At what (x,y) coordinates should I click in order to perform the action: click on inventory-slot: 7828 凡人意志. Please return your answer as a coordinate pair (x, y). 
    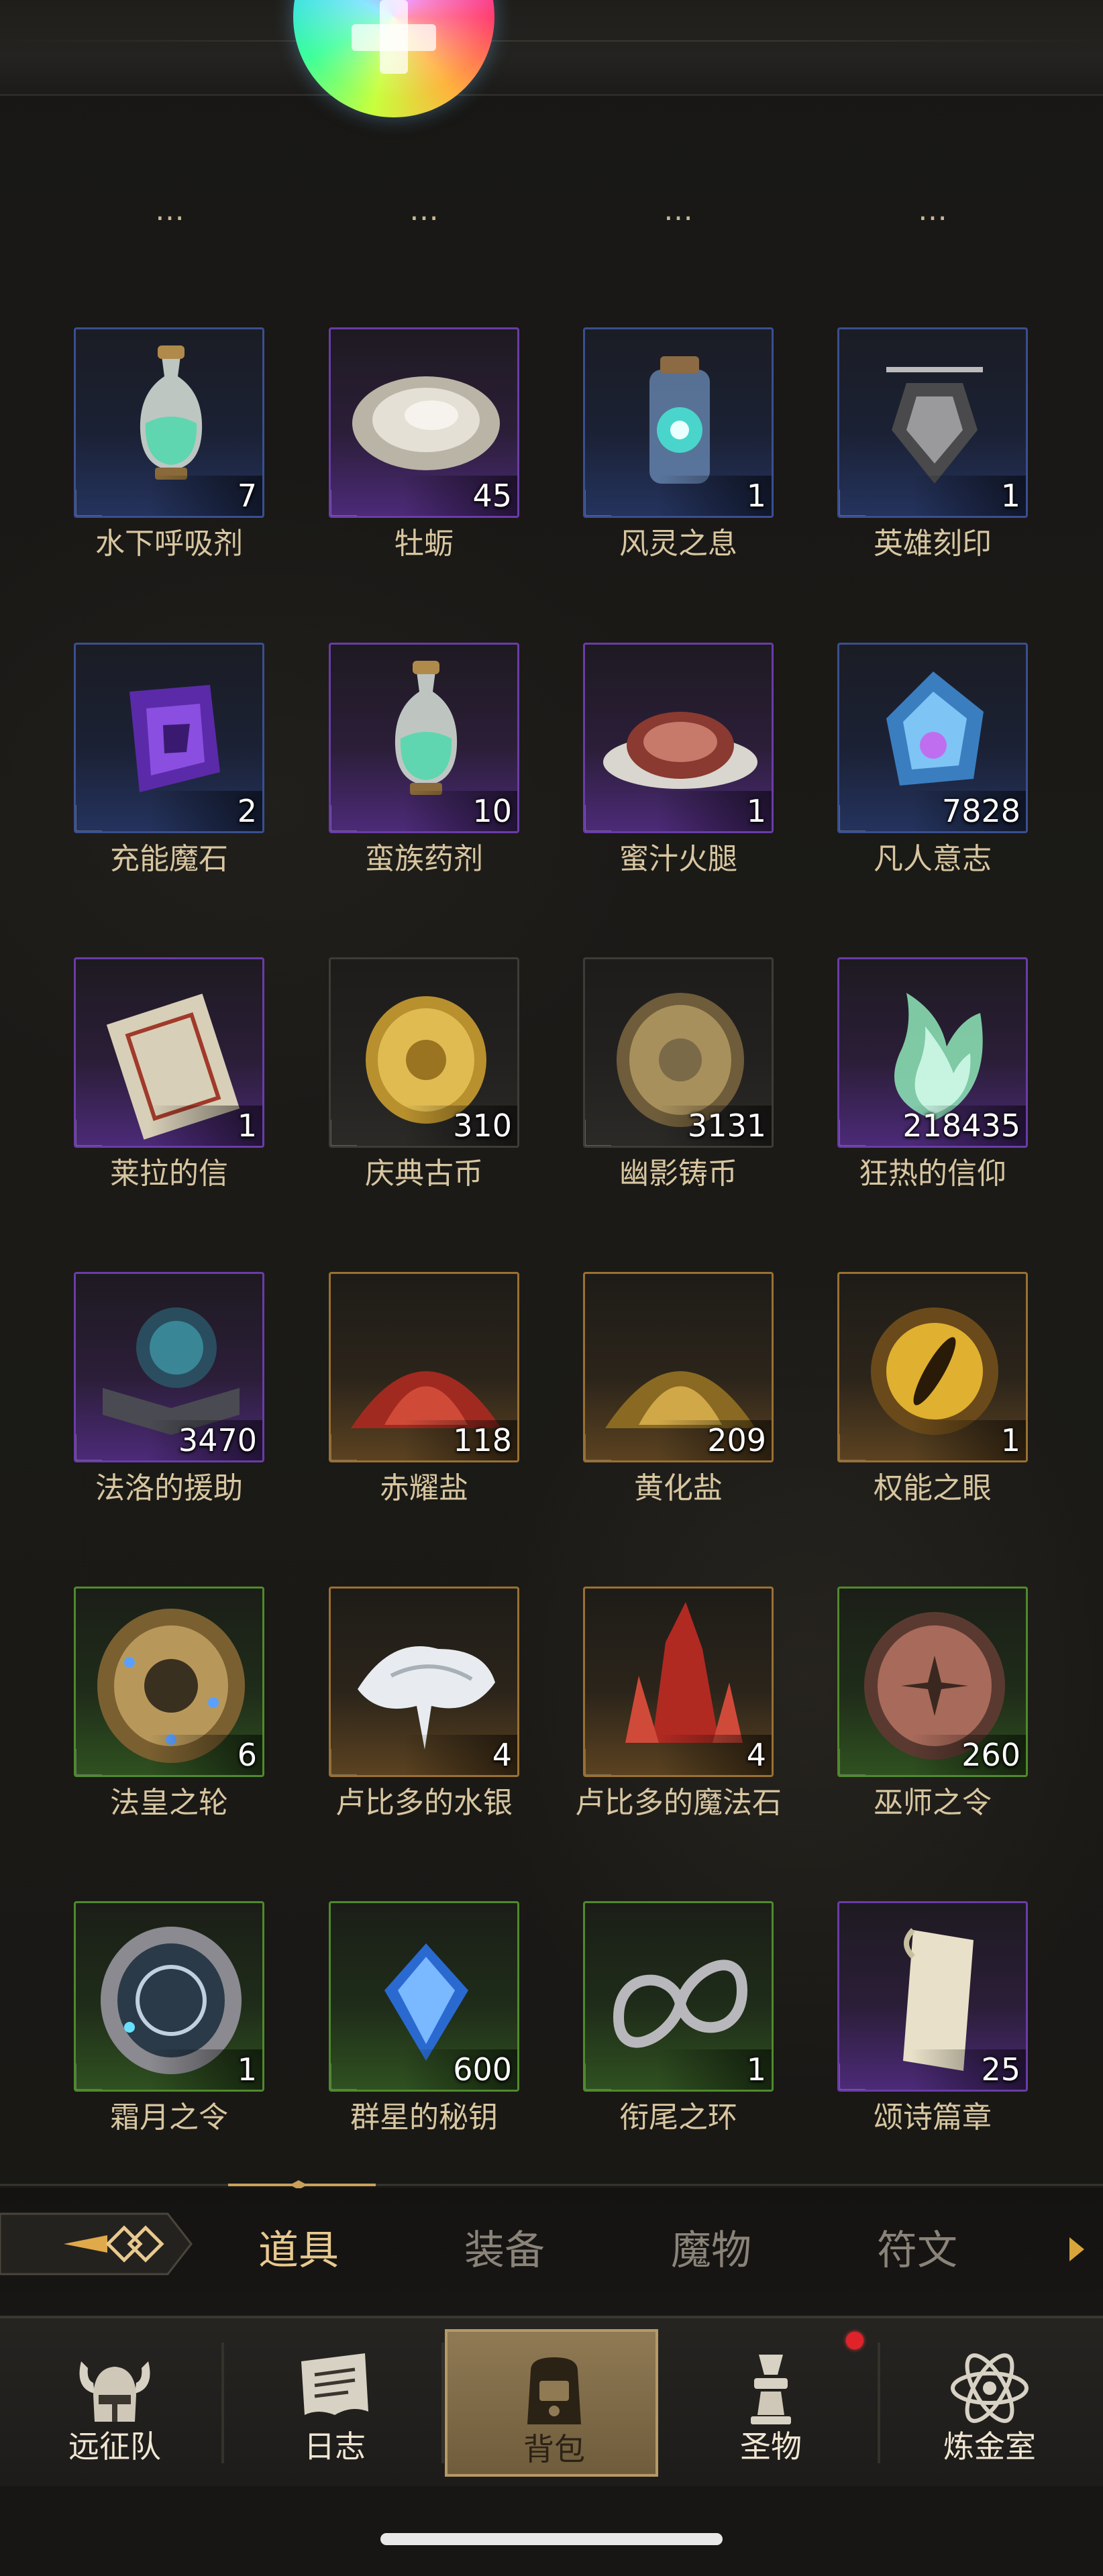
    Looking at the image, I should click on (932, 759).